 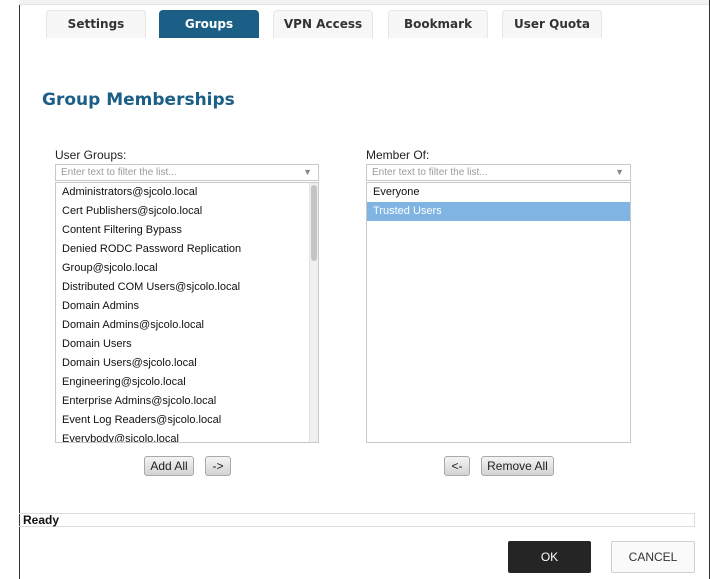 What do you see at coordinates (187, 287) in the screenshot?
I see `list-item: Distributed COM Users@sjcolo.local` at bounding box center [187, 287].